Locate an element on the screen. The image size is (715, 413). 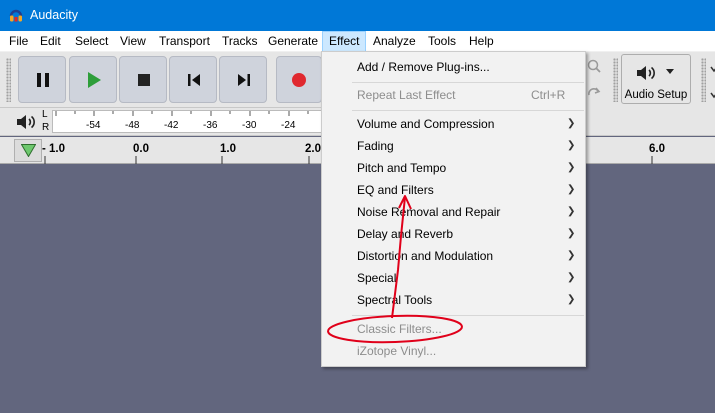
audio-setup-button: Audio Setup is located at coordinates (656, 79).